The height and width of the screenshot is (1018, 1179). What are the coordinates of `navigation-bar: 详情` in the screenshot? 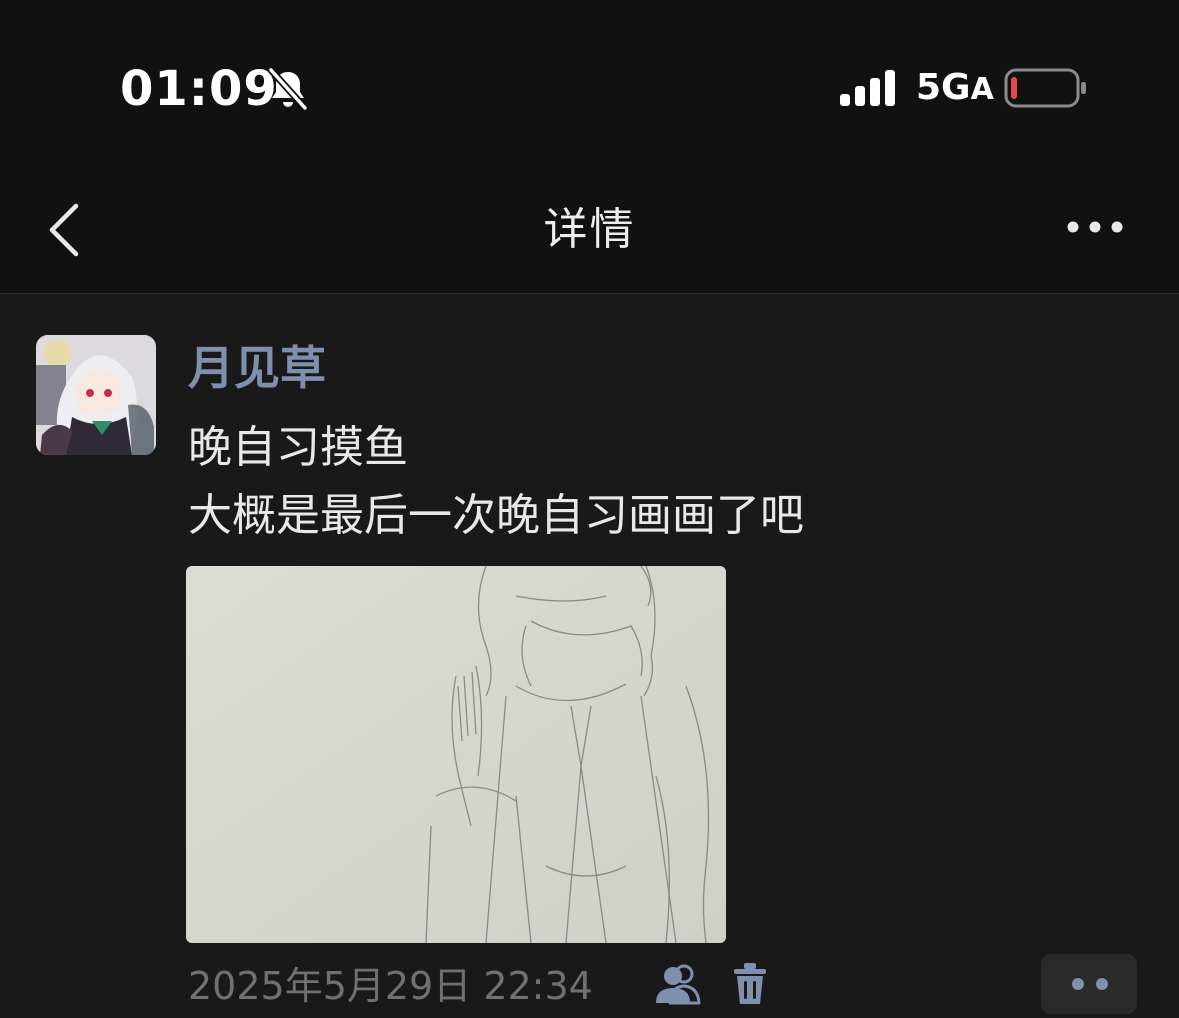 It's located at (589, 237).